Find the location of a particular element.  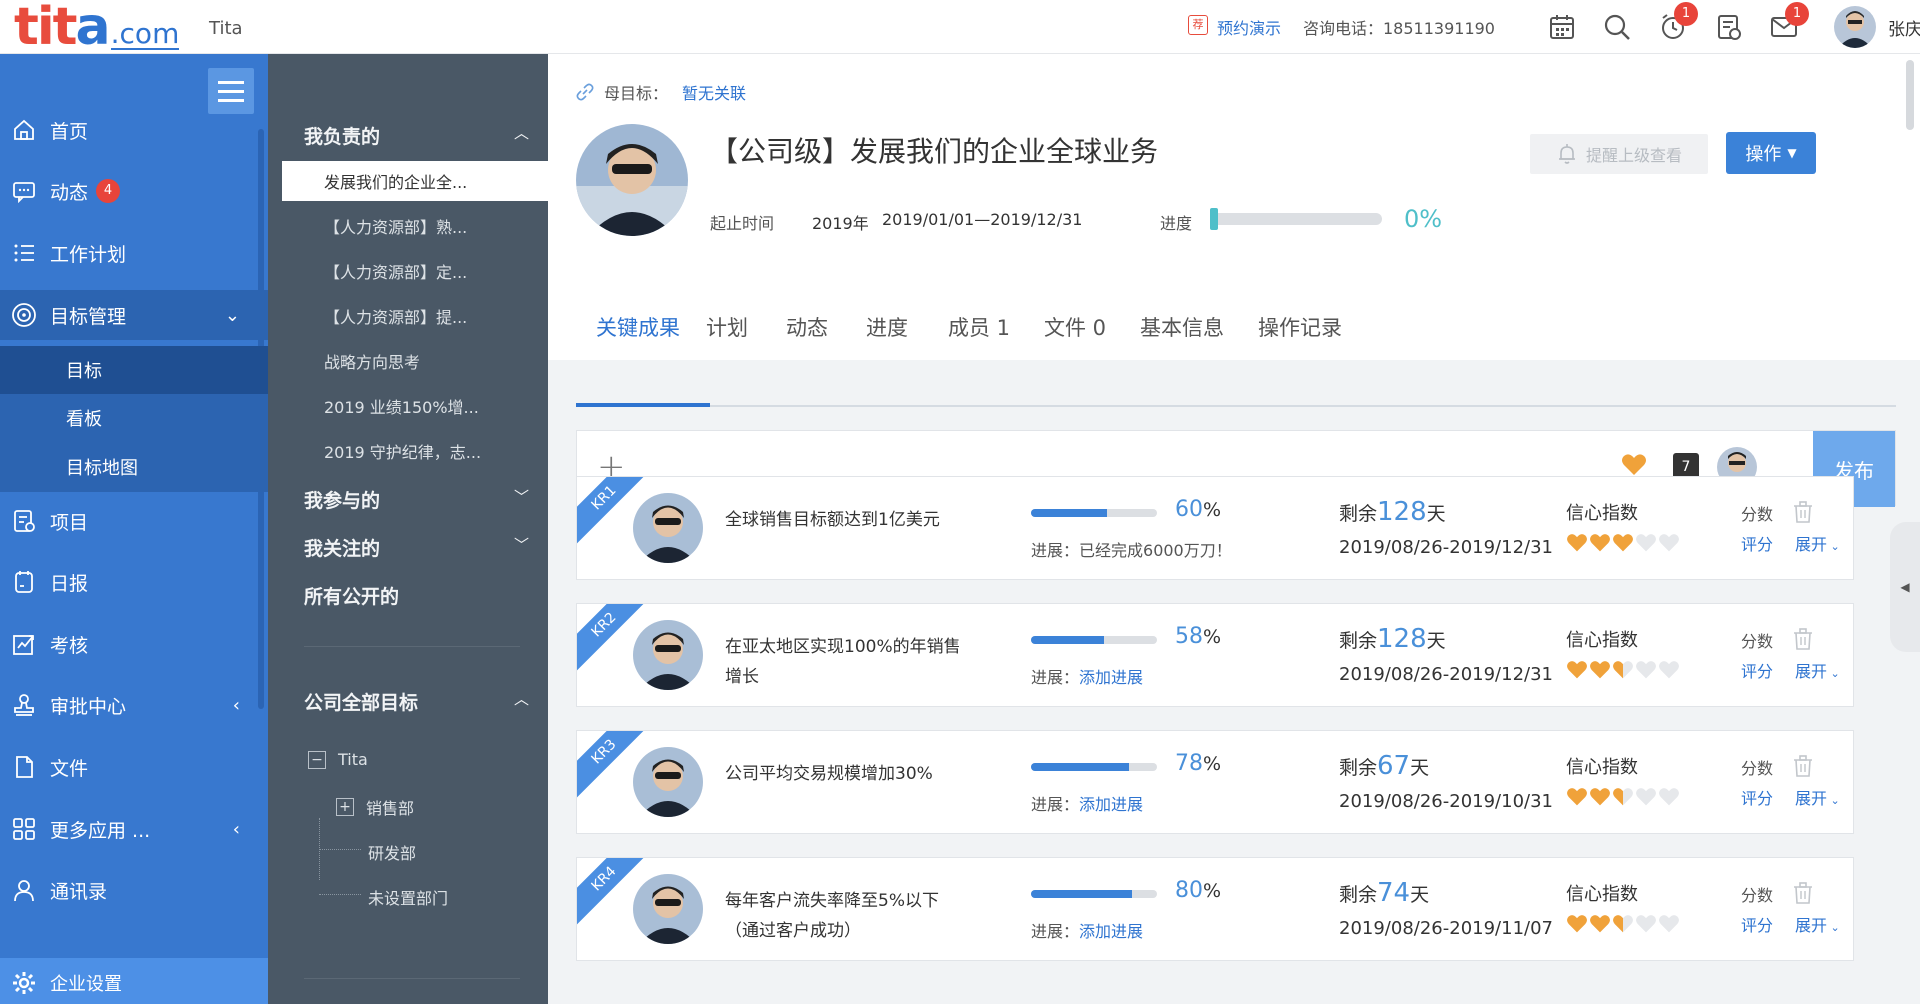

enterprise-settings-button: 企业设置 is located at coordinates (134, 981).